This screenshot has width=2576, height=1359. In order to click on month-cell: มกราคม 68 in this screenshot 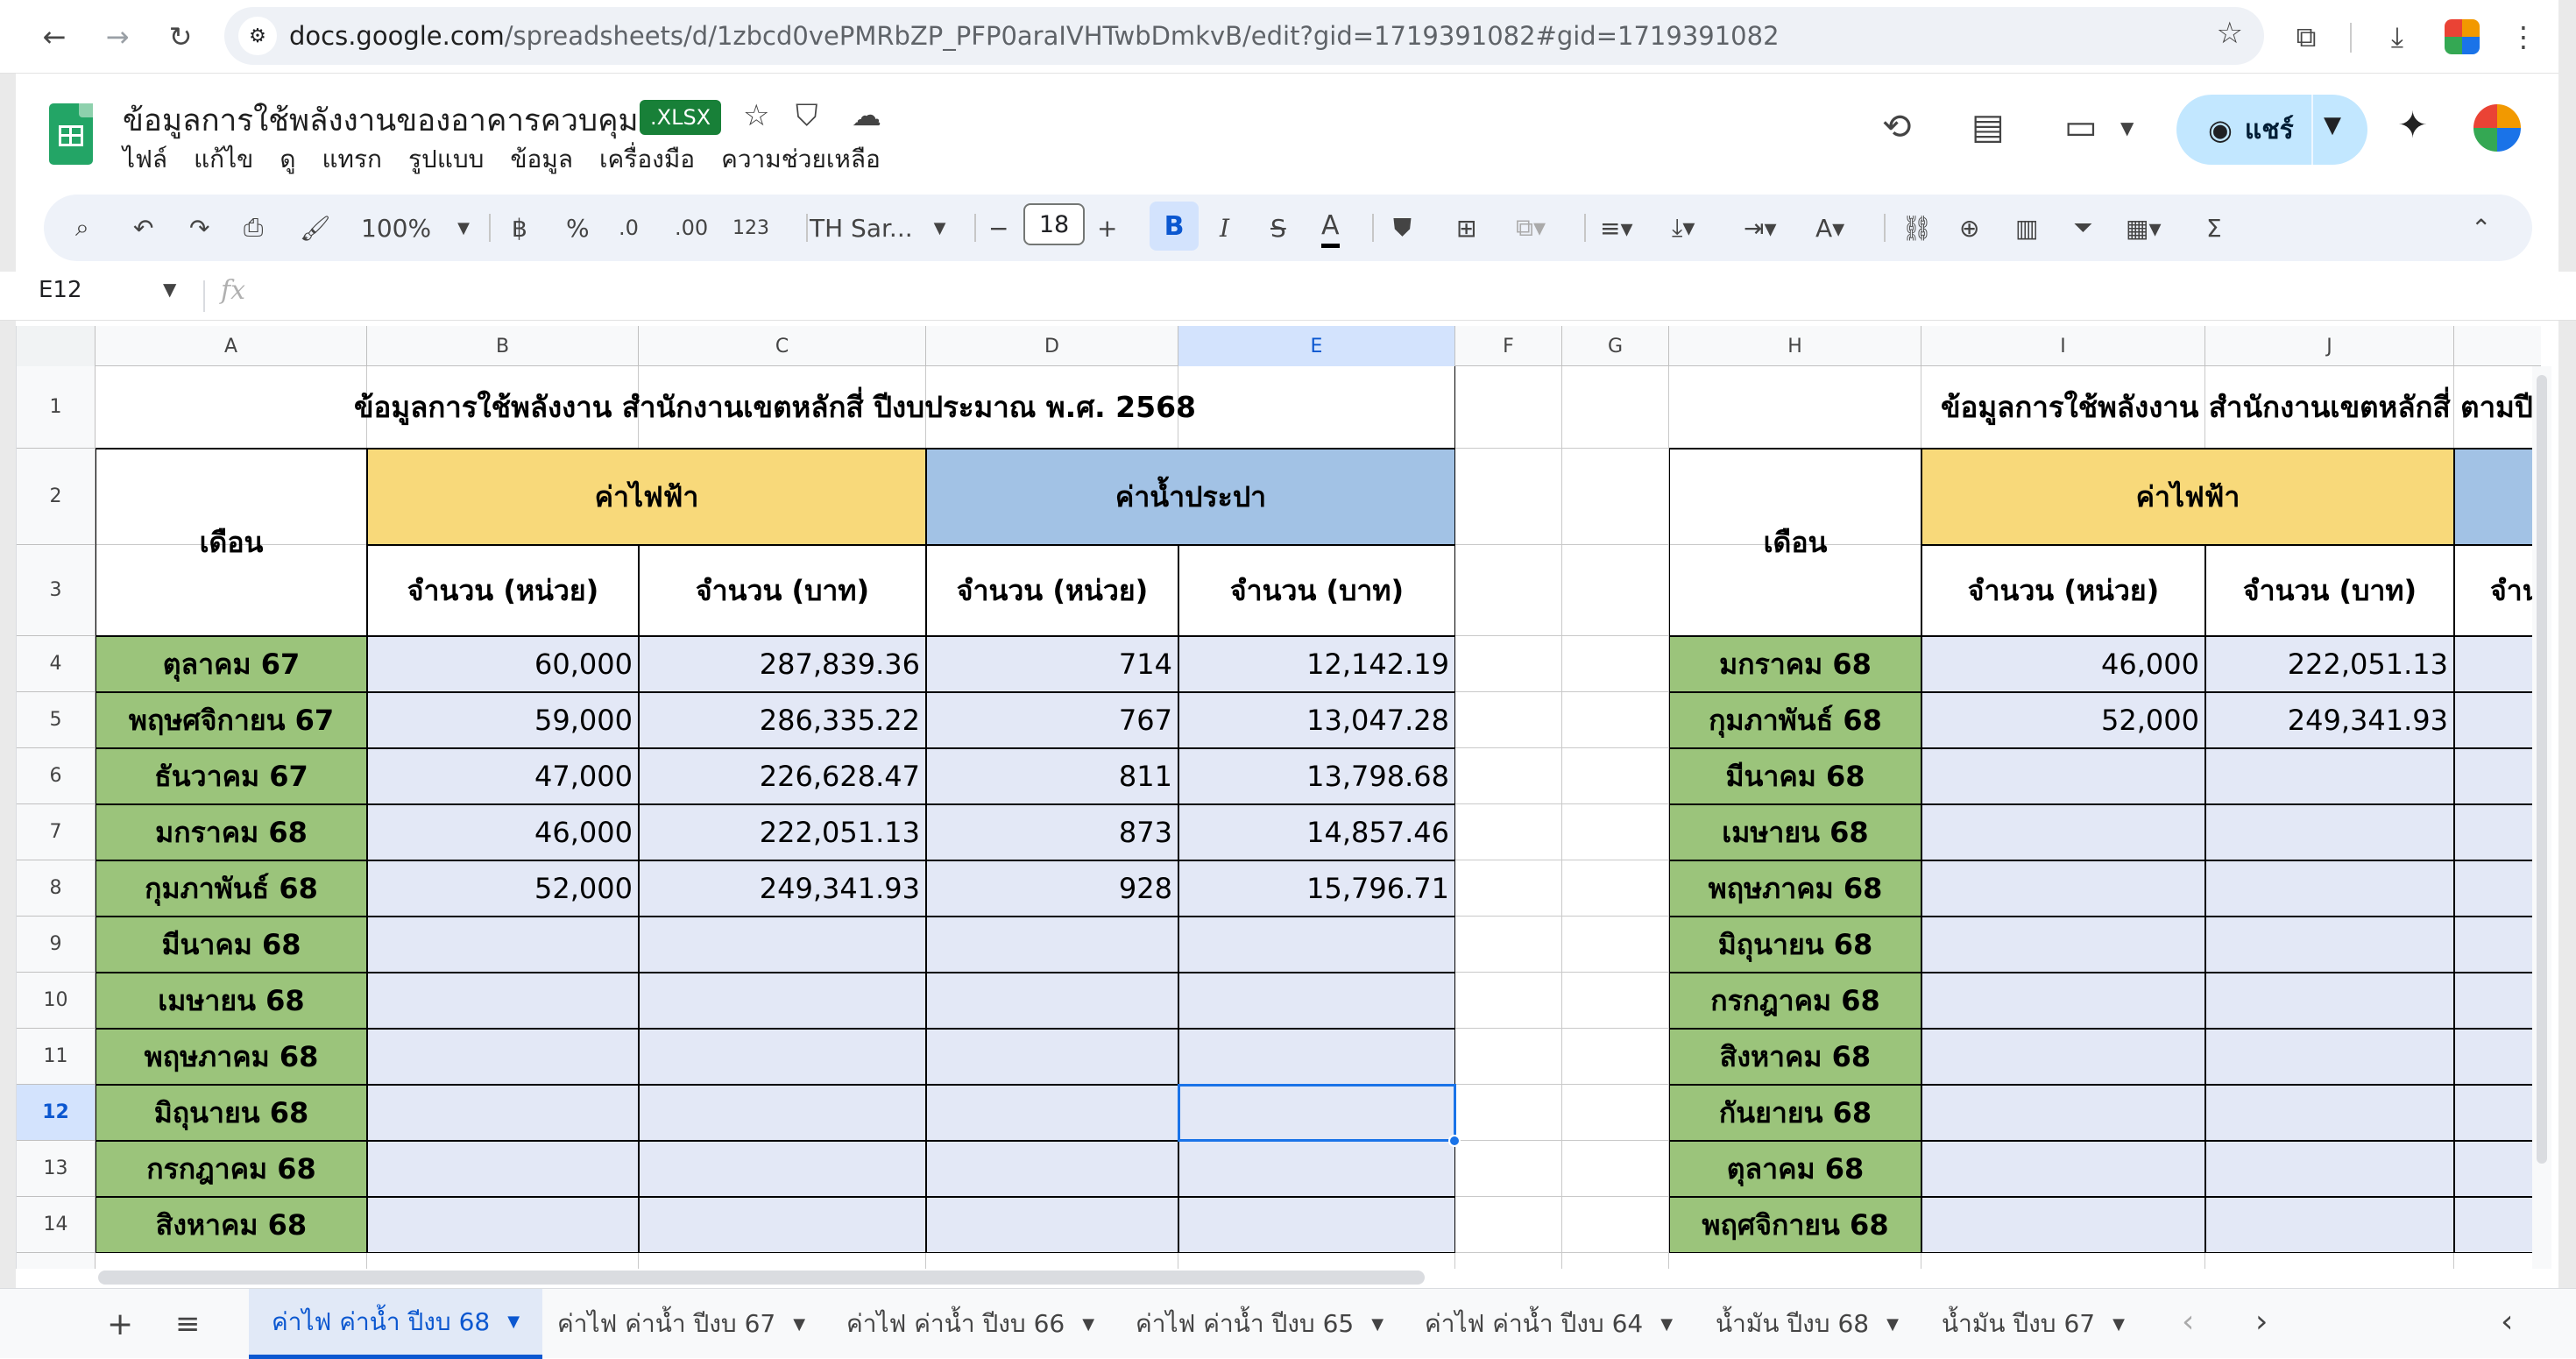, I will do `click(231, 832)`.